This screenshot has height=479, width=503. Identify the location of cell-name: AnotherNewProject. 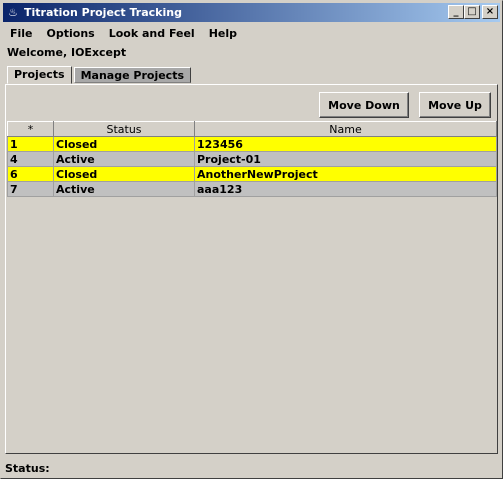
(345, 174).